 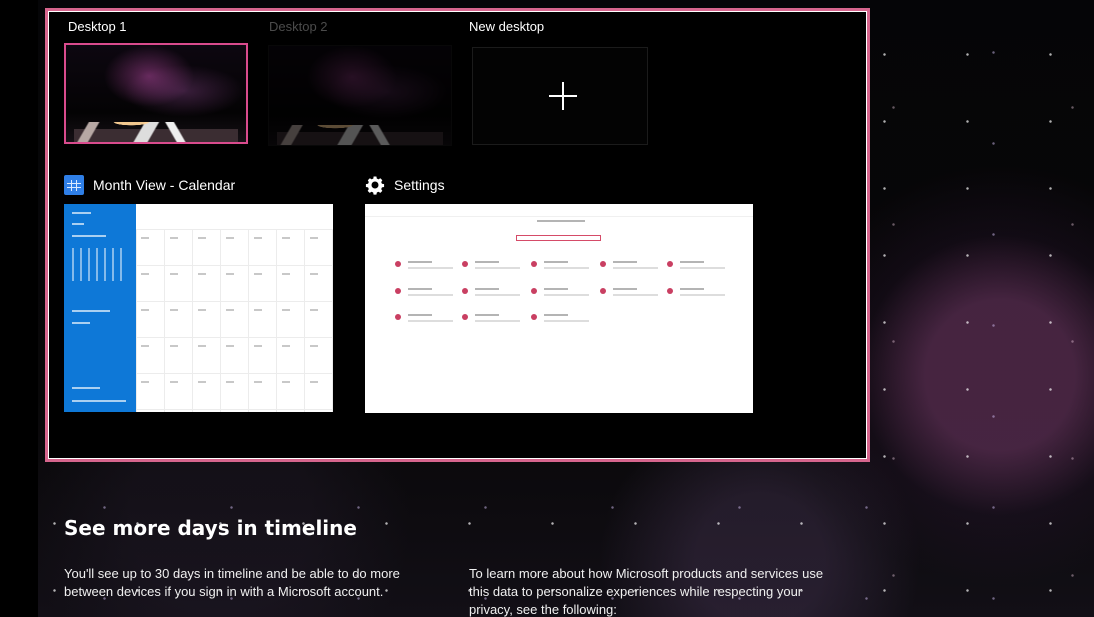 I want to click on calendar-window-thumbnail, so click(x=198, y=308).